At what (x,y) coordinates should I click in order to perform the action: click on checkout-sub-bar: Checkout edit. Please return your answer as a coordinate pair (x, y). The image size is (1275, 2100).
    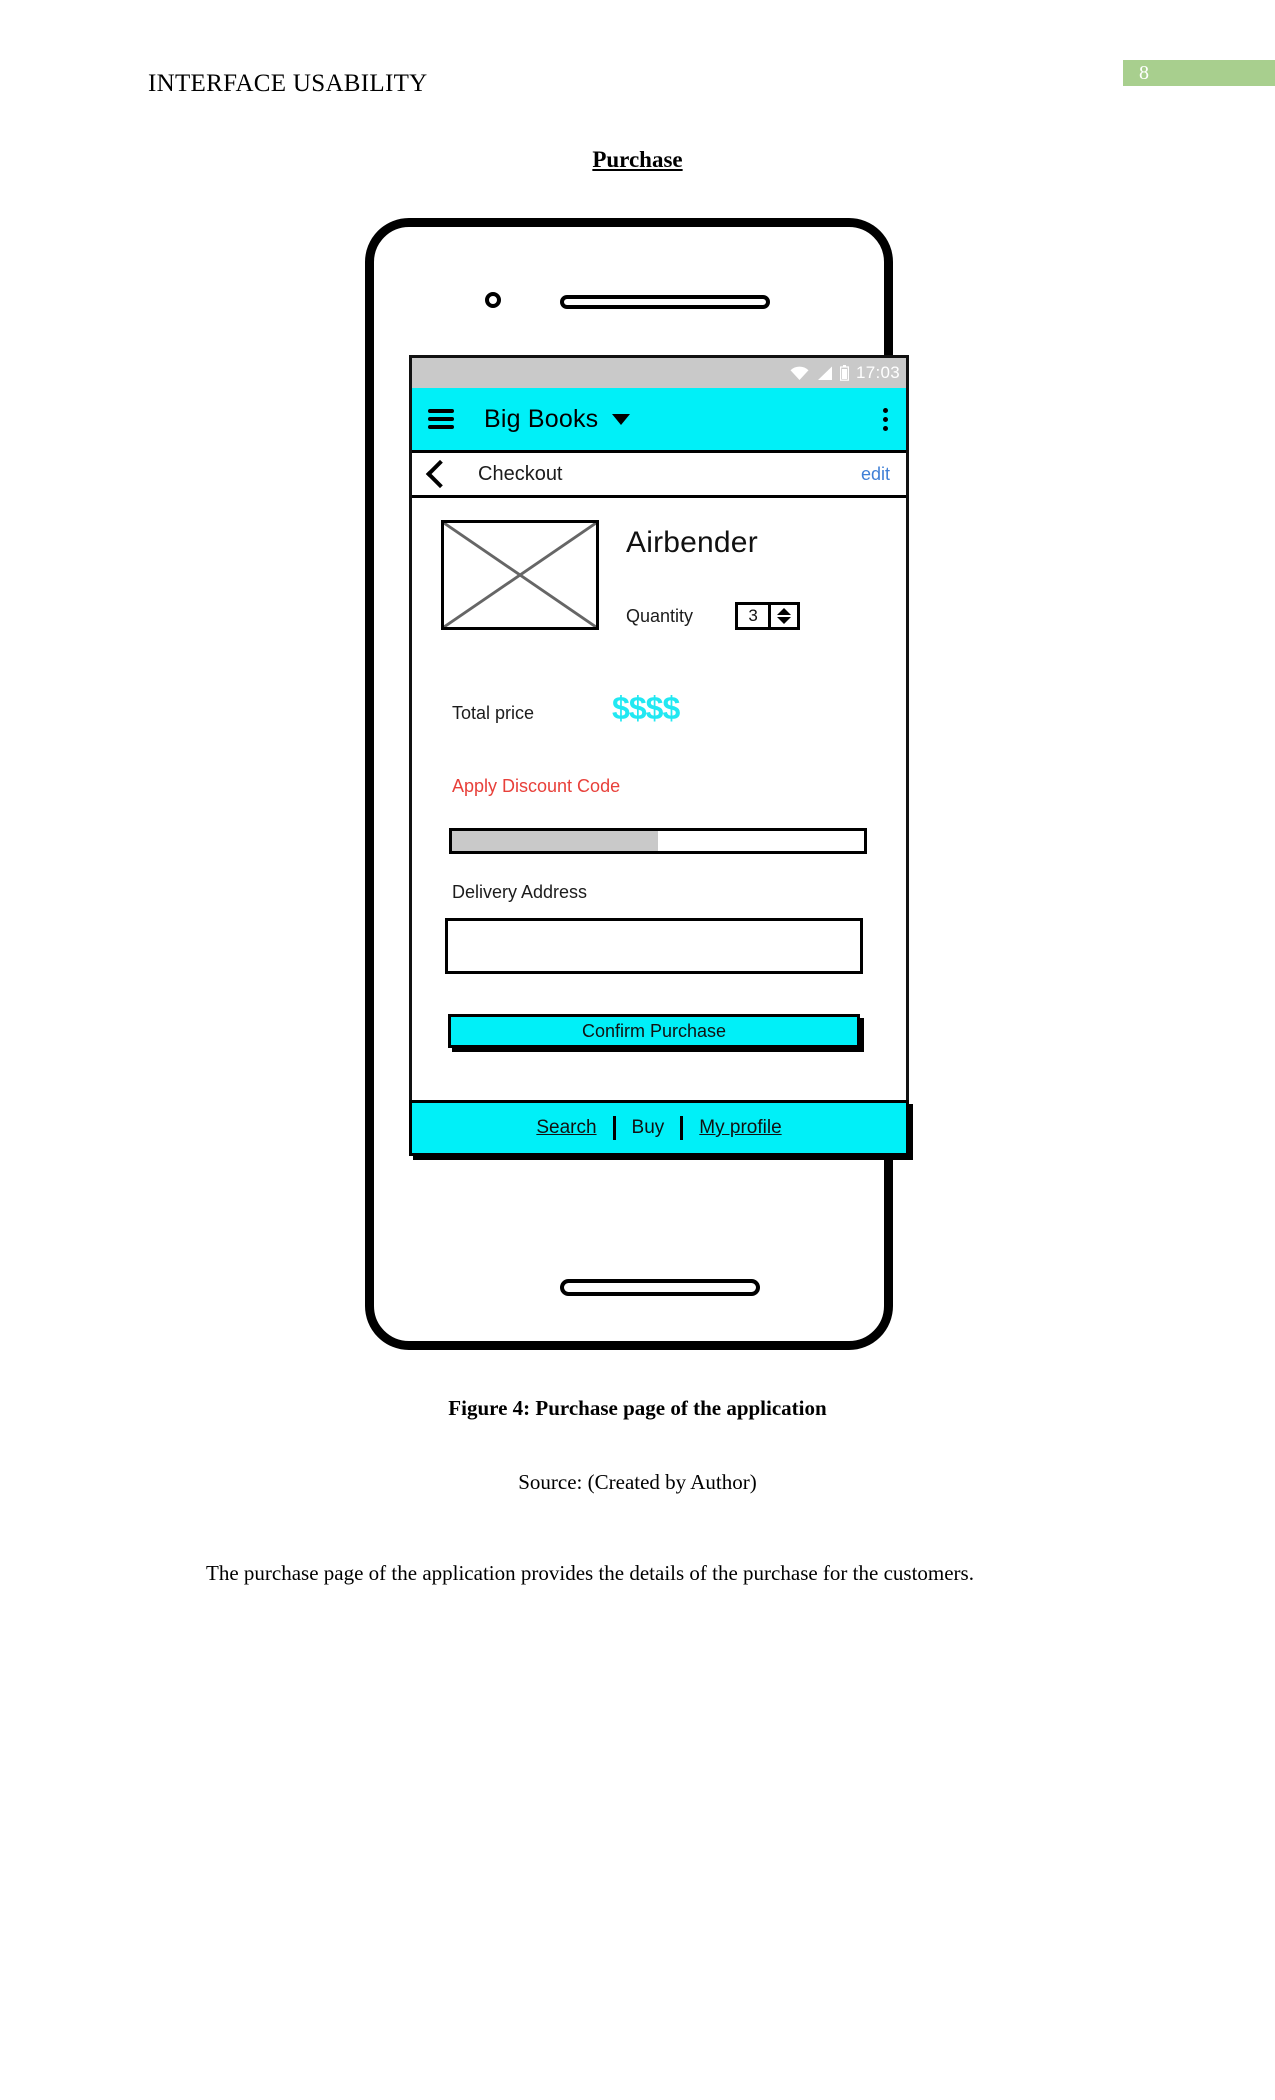
    Looking at the image, I should click on (659, 474).